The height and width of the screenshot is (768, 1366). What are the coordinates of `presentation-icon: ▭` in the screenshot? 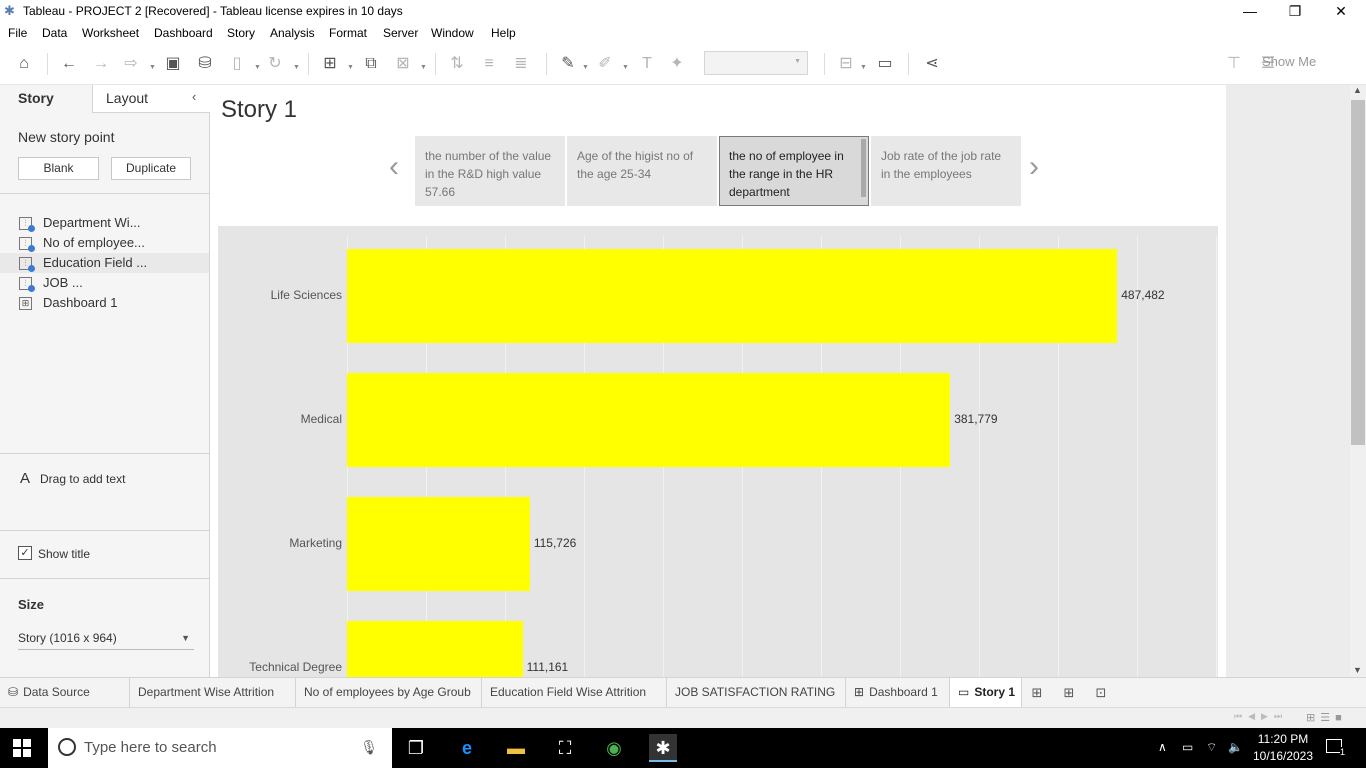 It's located at (885, 64).